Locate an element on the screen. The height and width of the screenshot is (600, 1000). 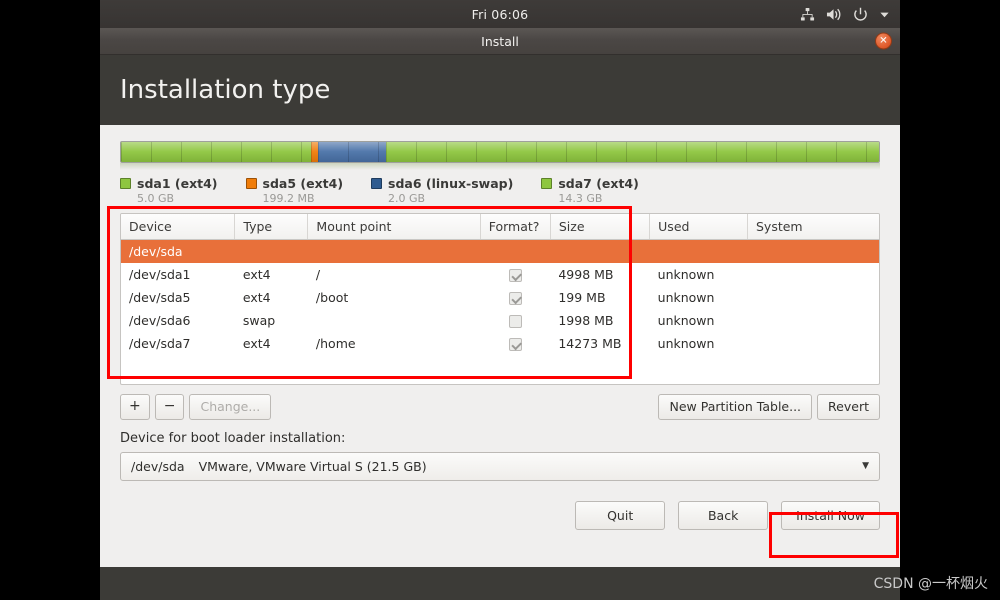
install-now-button: Install Now is located at coordinates (830, 515).